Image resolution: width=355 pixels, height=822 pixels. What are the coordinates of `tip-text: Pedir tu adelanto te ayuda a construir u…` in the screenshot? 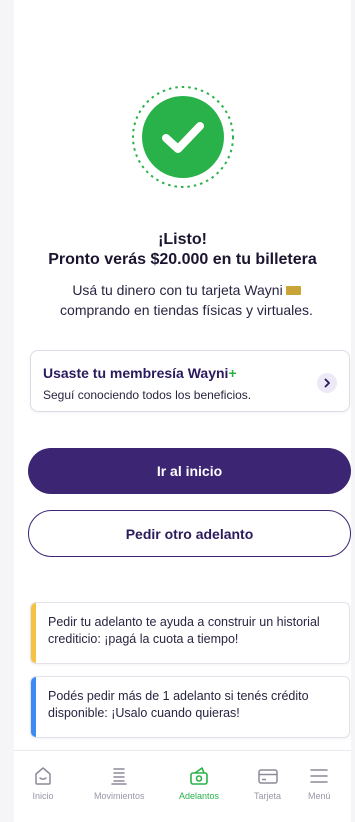 It's located at (184, 630).